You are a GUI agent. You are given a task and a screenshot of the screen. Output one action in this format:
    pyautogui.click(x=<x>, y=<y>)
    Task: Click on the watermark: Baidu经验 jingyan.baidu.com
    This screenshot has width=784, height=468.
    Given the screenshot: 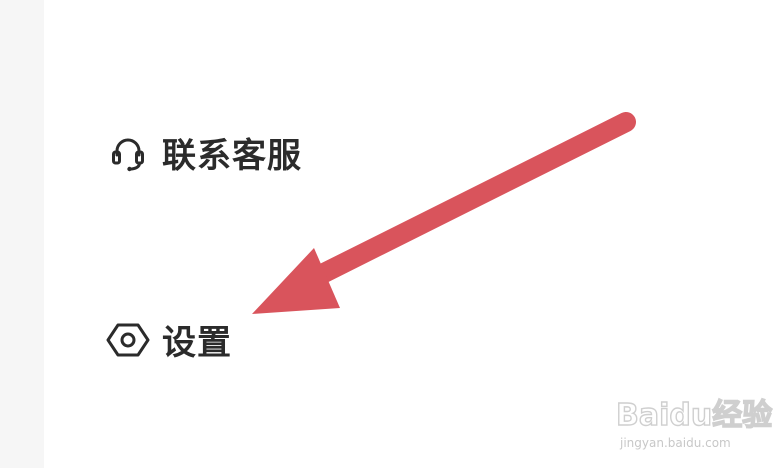 What is the action you would take?
    pyautogui.click(x=694, y=423)
    